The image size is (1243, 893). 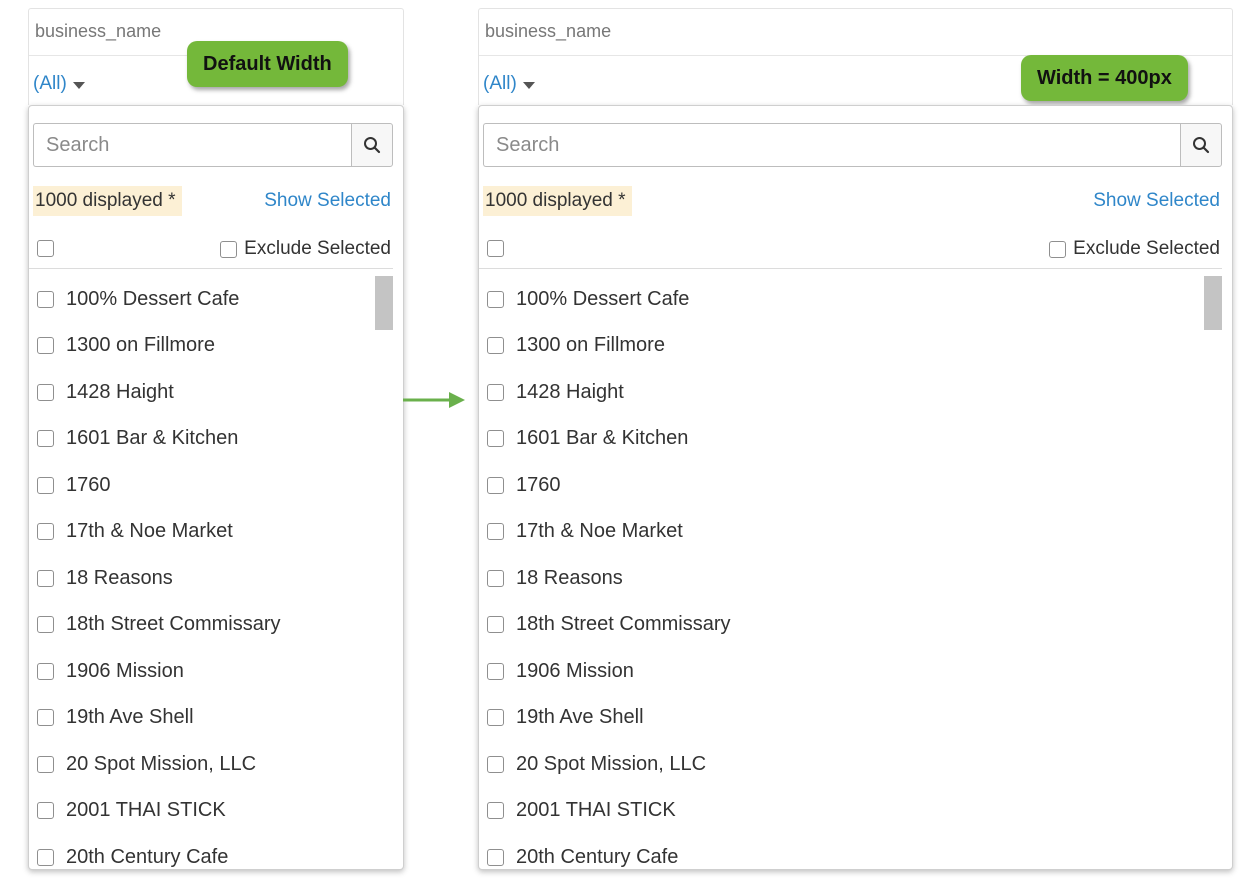 What do you see at coordinates (596, 810) in the screenshot?
I see `item-label: 2001 THAI STICK` at bounding box center [596, 810].